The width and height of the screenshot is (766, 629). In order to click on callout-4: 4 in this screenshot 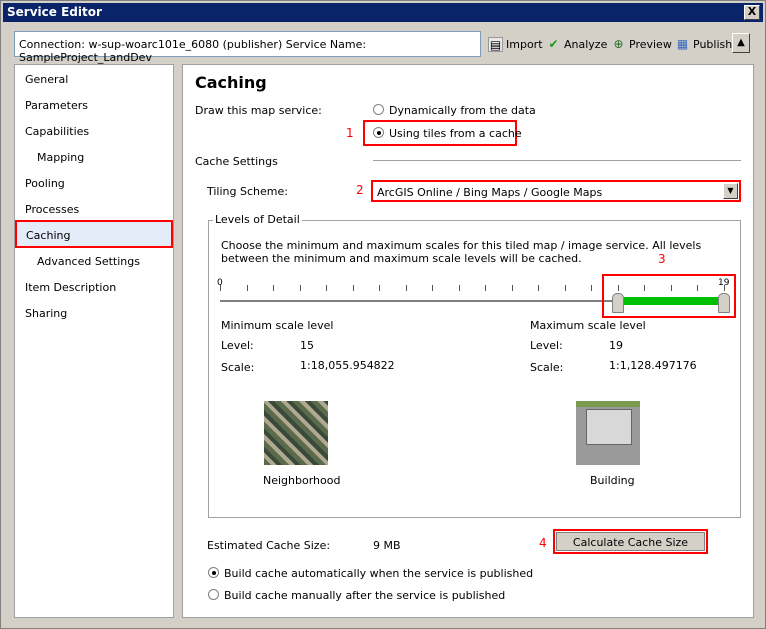, I will do `click(543, 543)`.